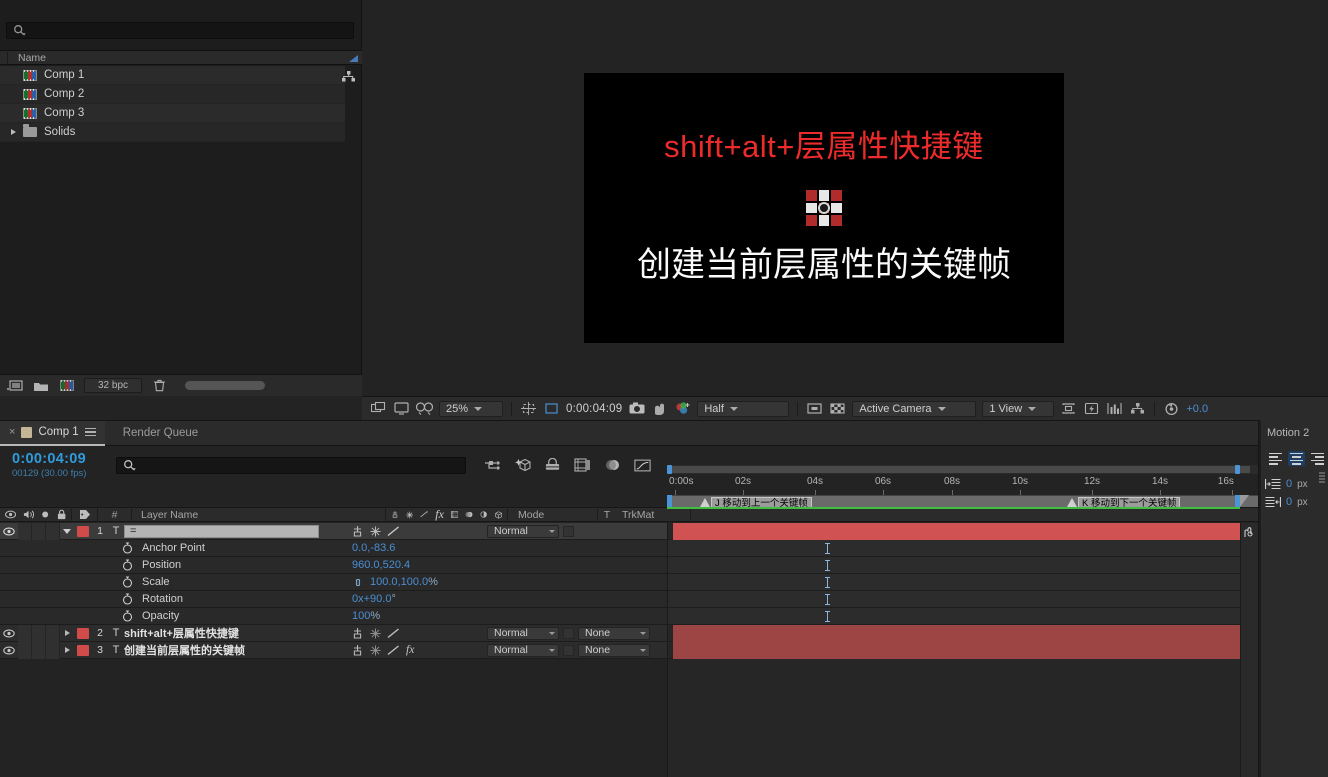 The width and height of the screenshot is (1328, 777). Describe the element at coordinates (333, 650) in the screenshot. I see `layer-row-3: 3 T 创建当前层属性的关键帧 fx Normal None` at that location.